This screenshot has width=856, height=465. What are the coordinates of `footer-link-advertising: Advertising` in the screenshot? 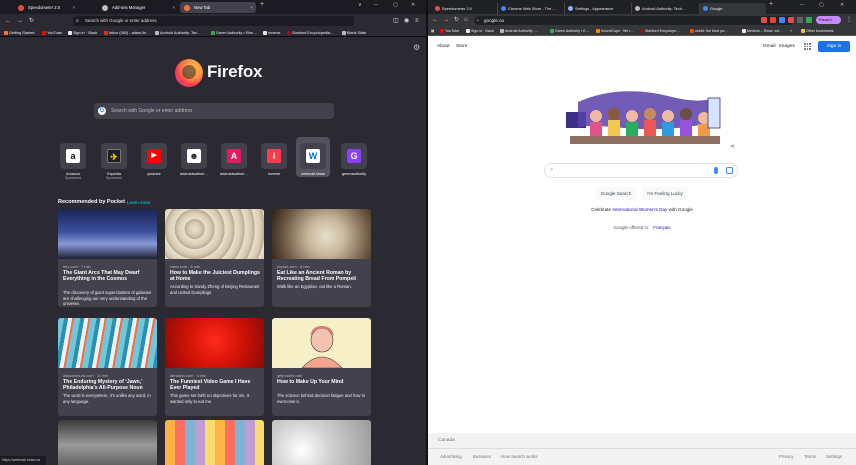 It's located at (451, 456).